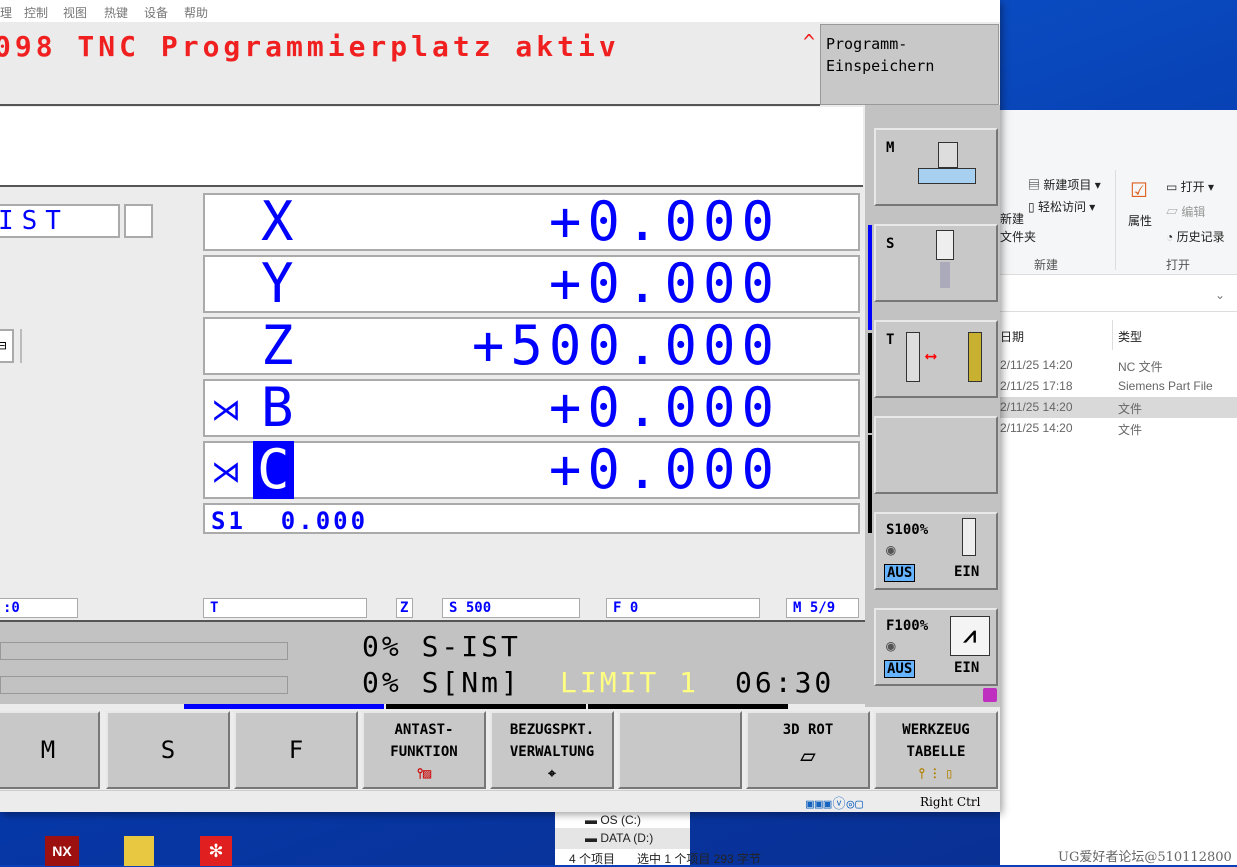 Image resolution: width=1237 pixels, height=867 pixels. I want to click on group-new-label: 新建, so click(1046, 265).